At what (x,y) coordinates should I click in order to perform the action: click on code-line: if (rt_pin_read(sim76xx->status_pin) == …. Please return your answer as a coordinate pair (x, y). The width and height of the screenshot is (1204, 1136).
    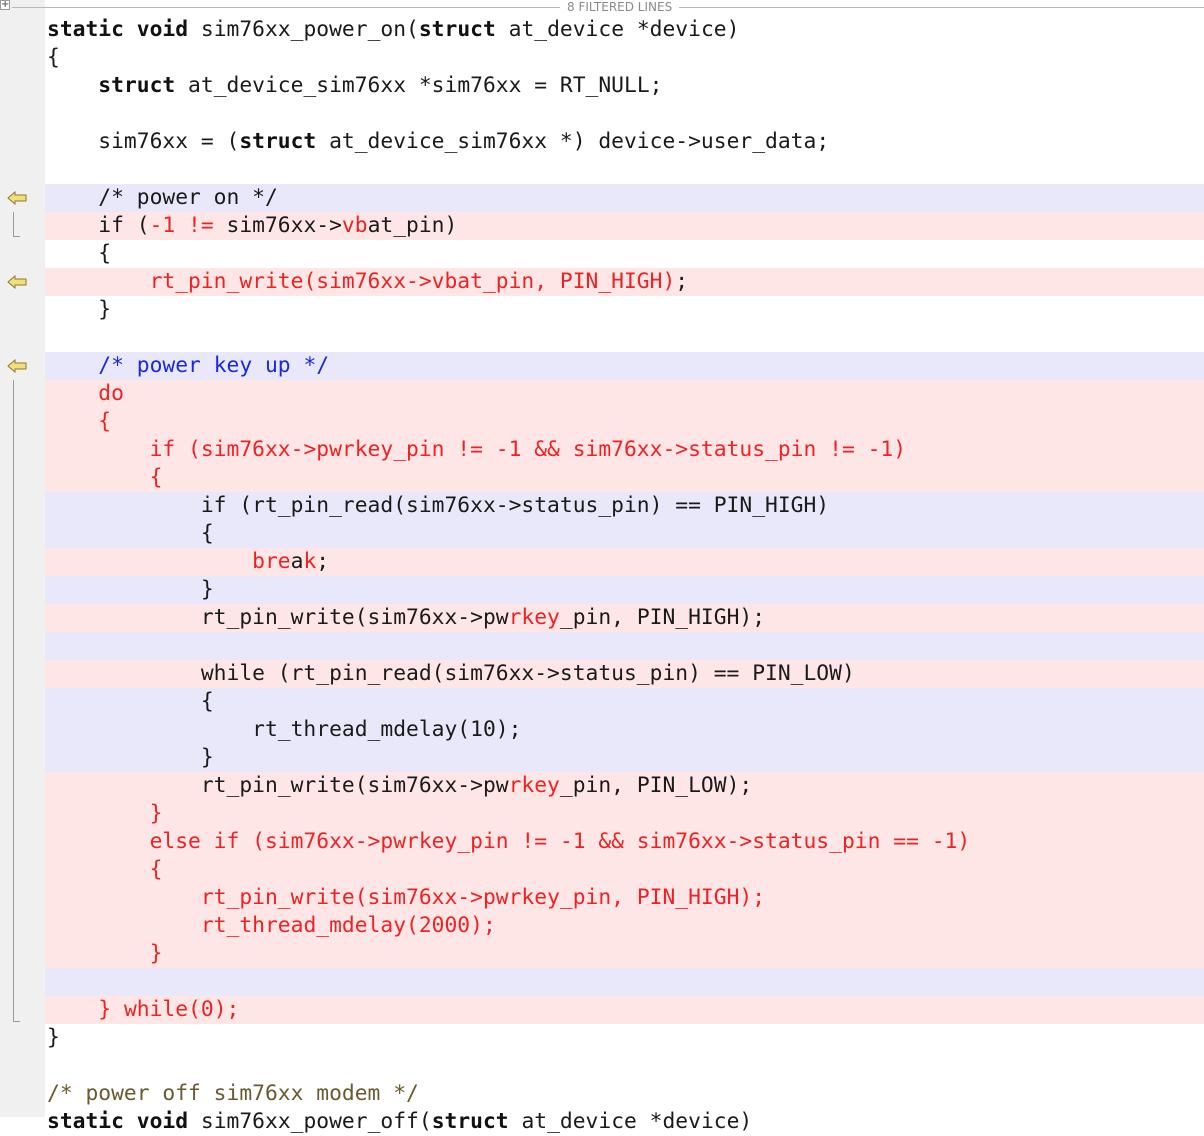
    Looking at the image, I should click on (624, 506).